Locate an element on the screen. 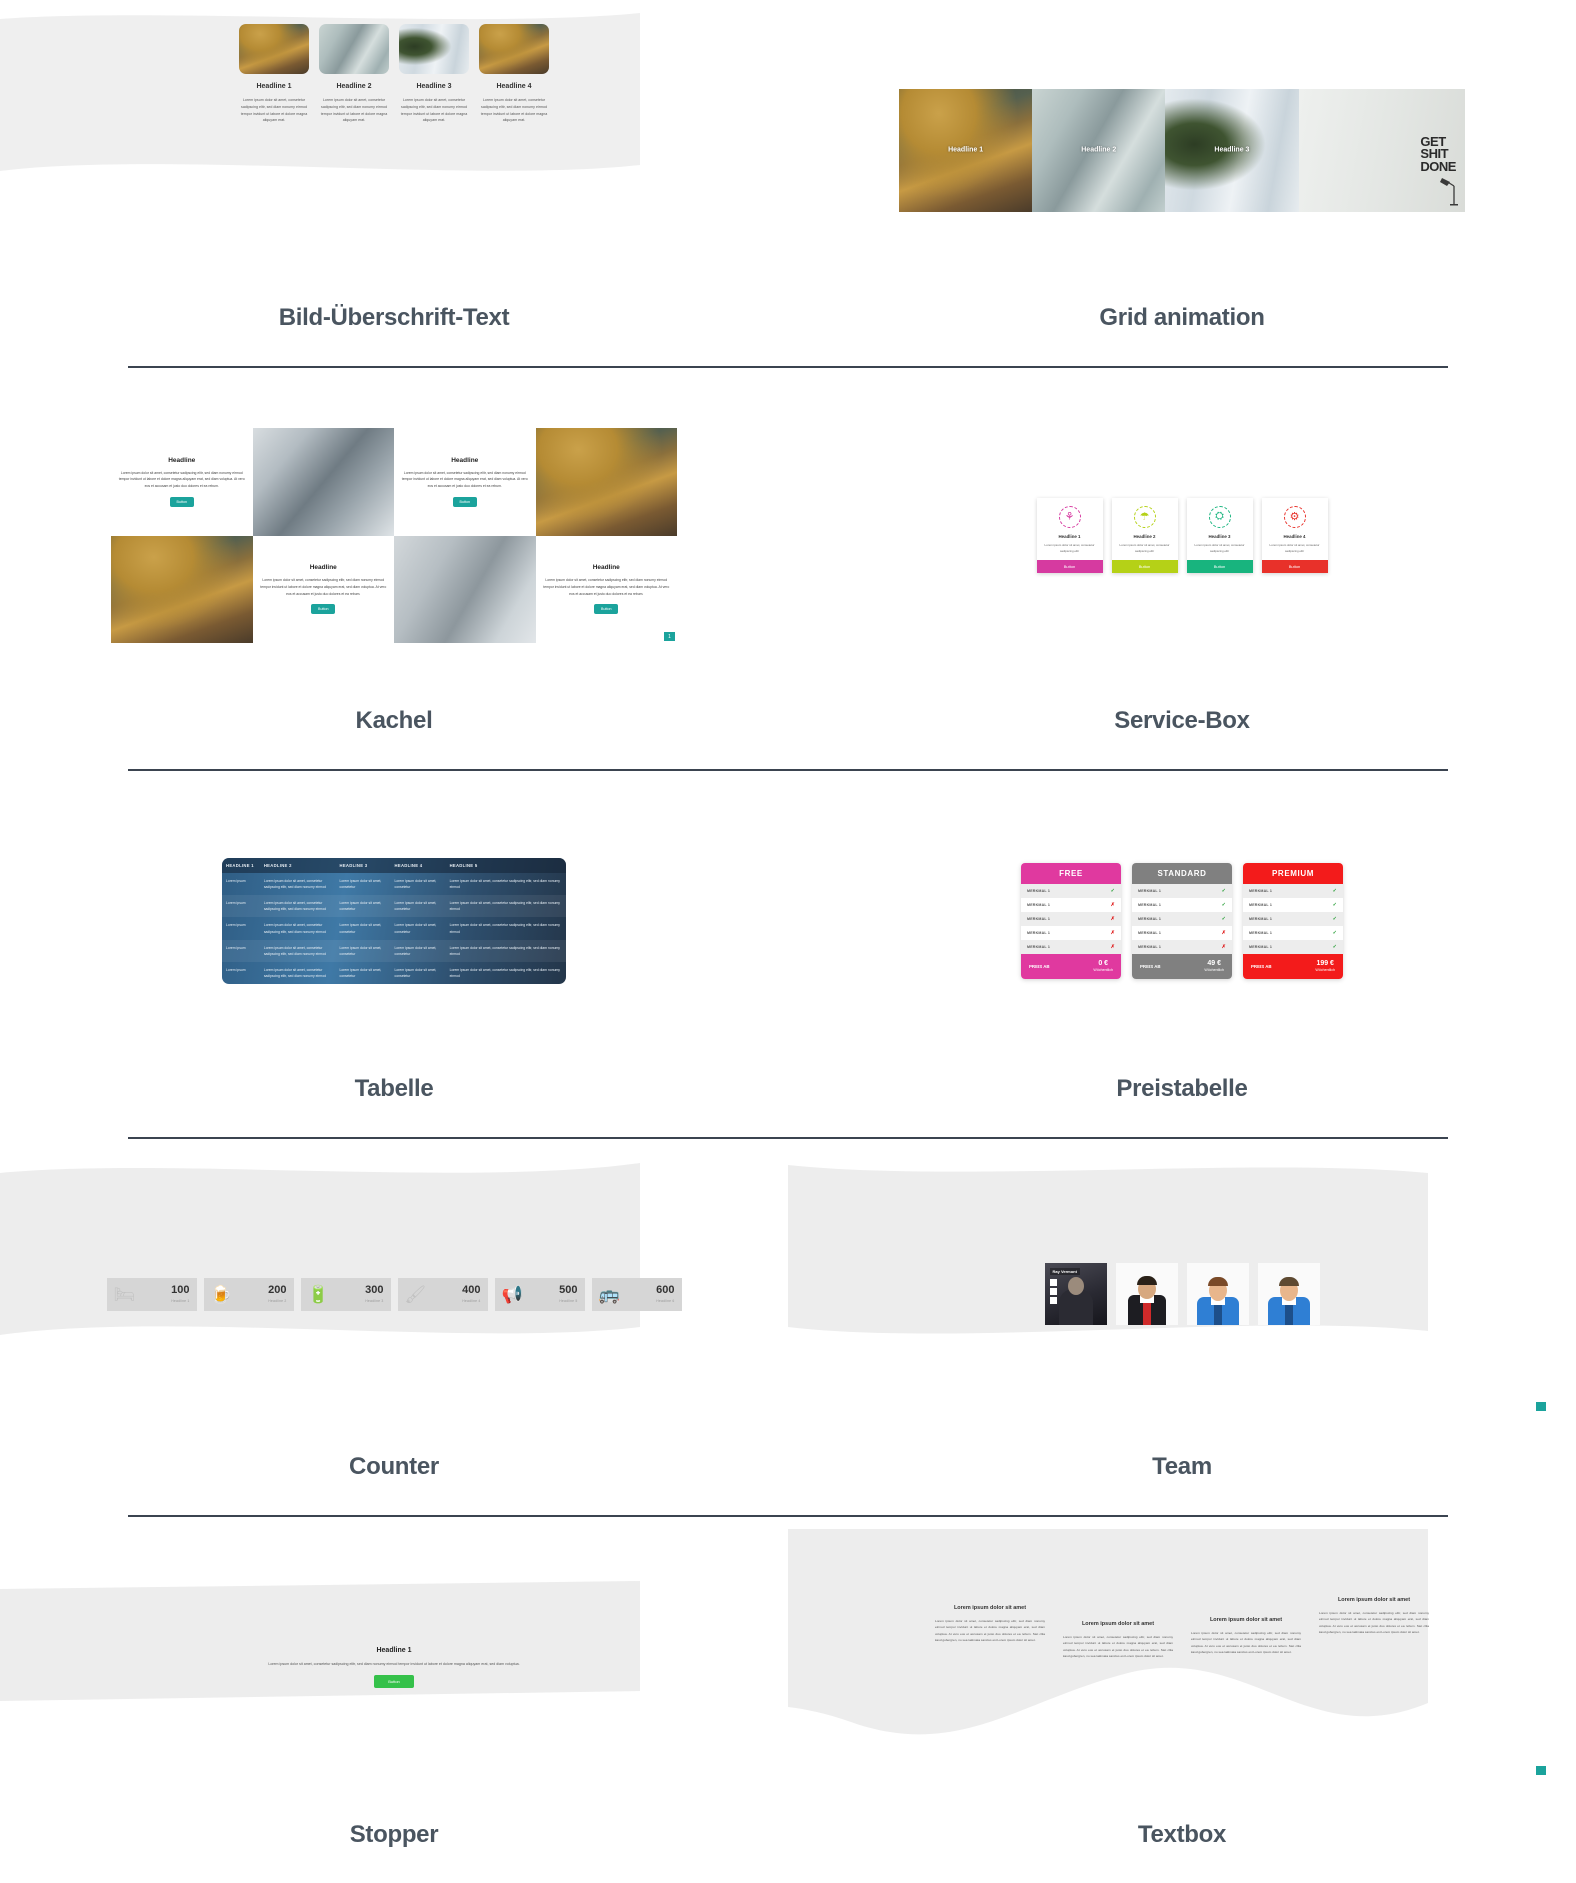 The width and height of the screenshot is (1576, 1883). module-caption-tabelle: Tabelle is located at coordinates (394, 1088).